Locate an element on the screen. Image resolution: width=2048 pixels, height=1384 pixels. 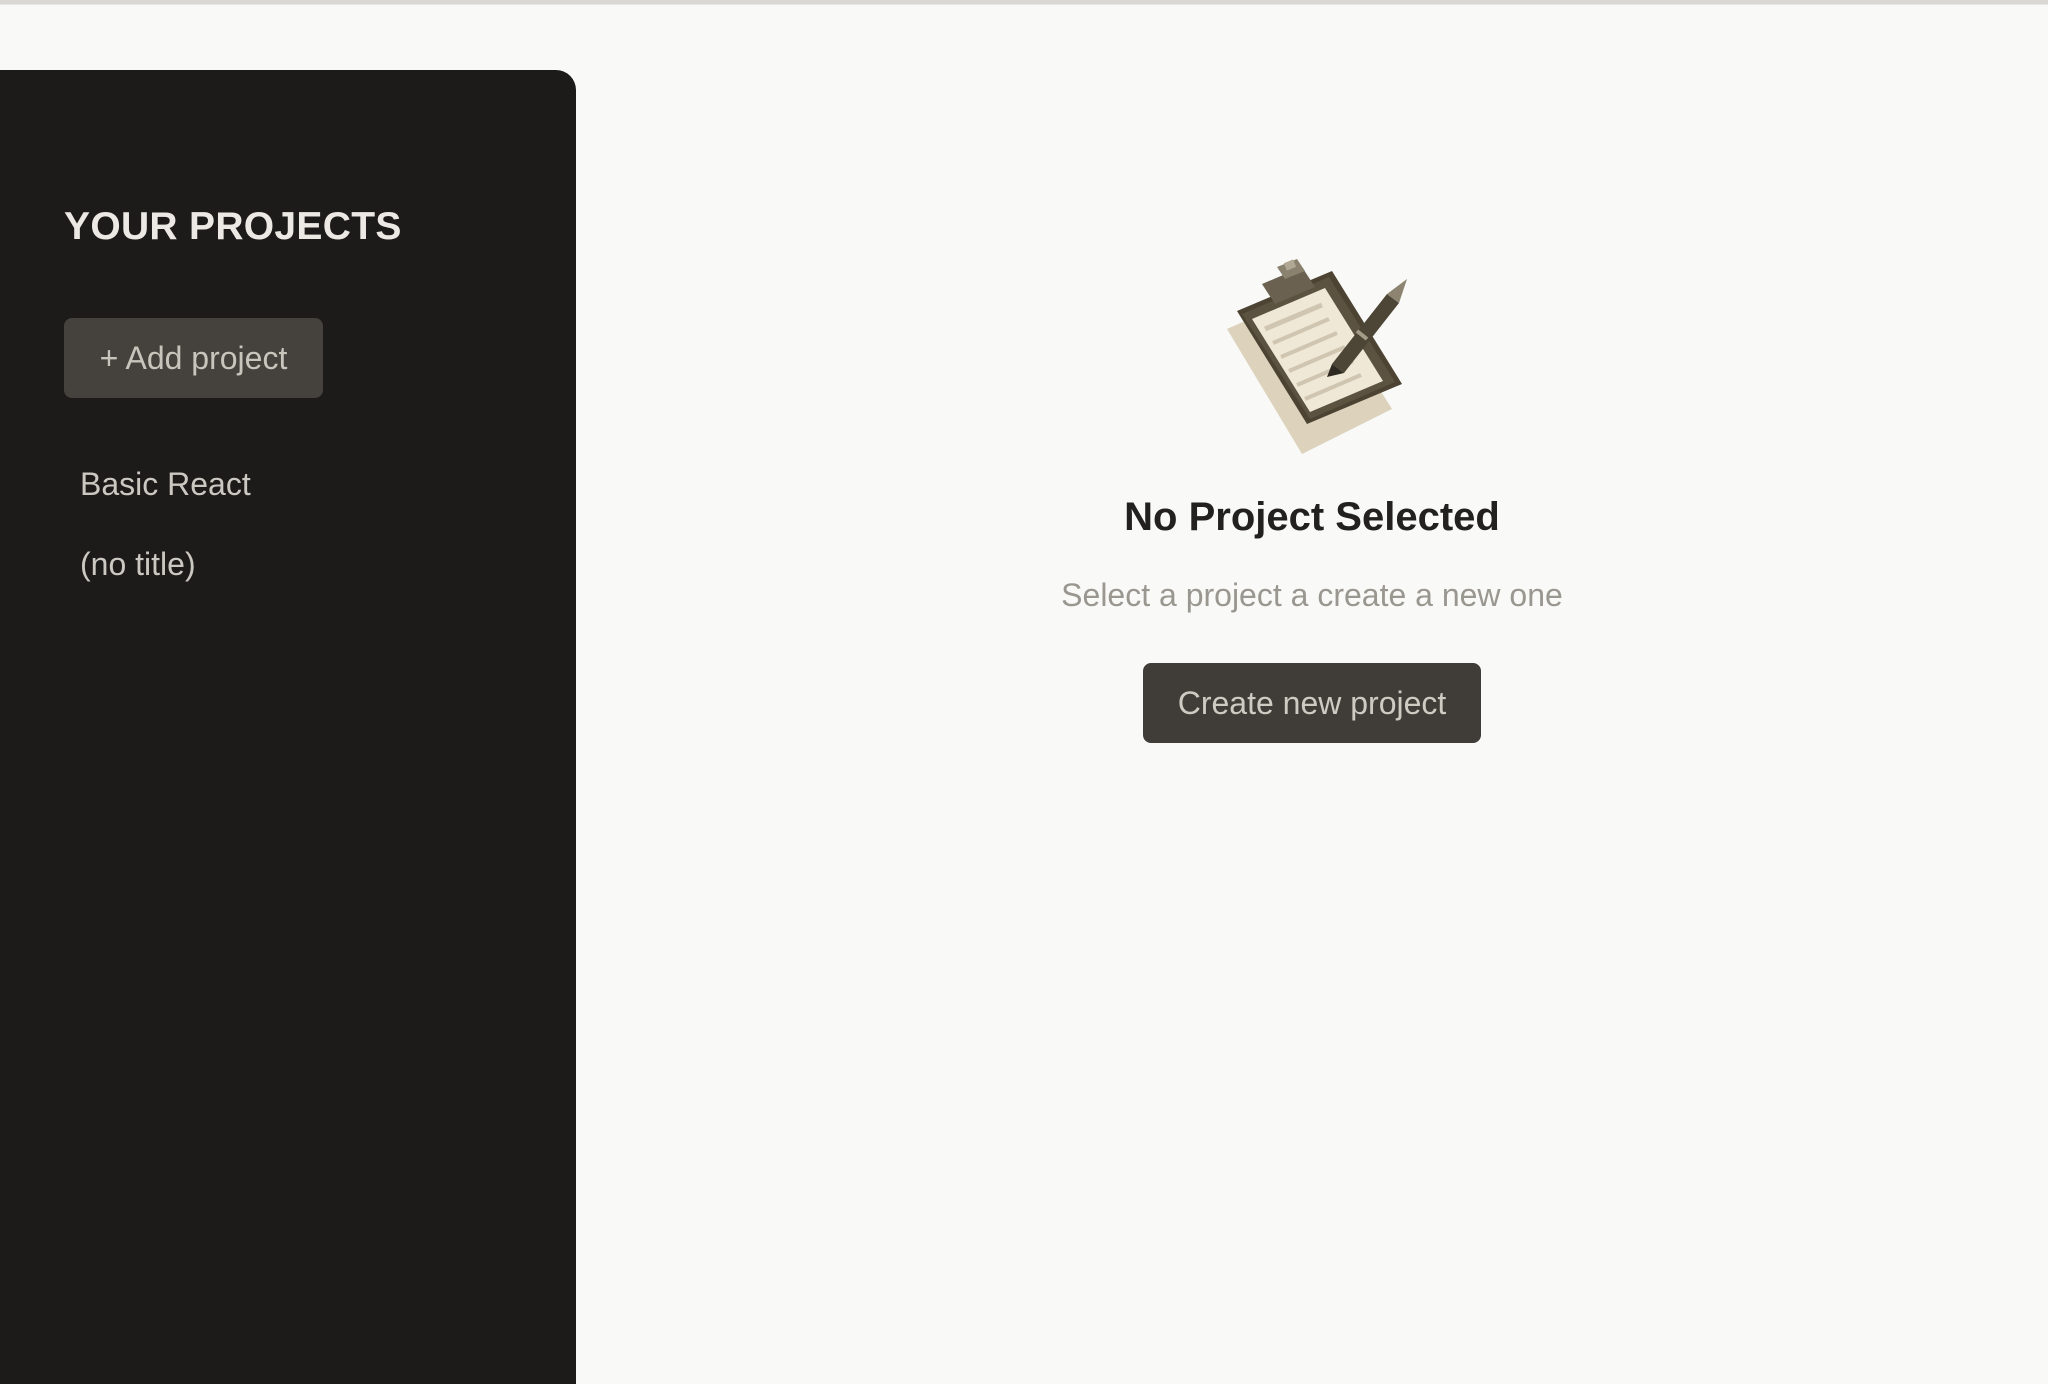
project-list-item: (no title) is located at coordinates (328, 584).